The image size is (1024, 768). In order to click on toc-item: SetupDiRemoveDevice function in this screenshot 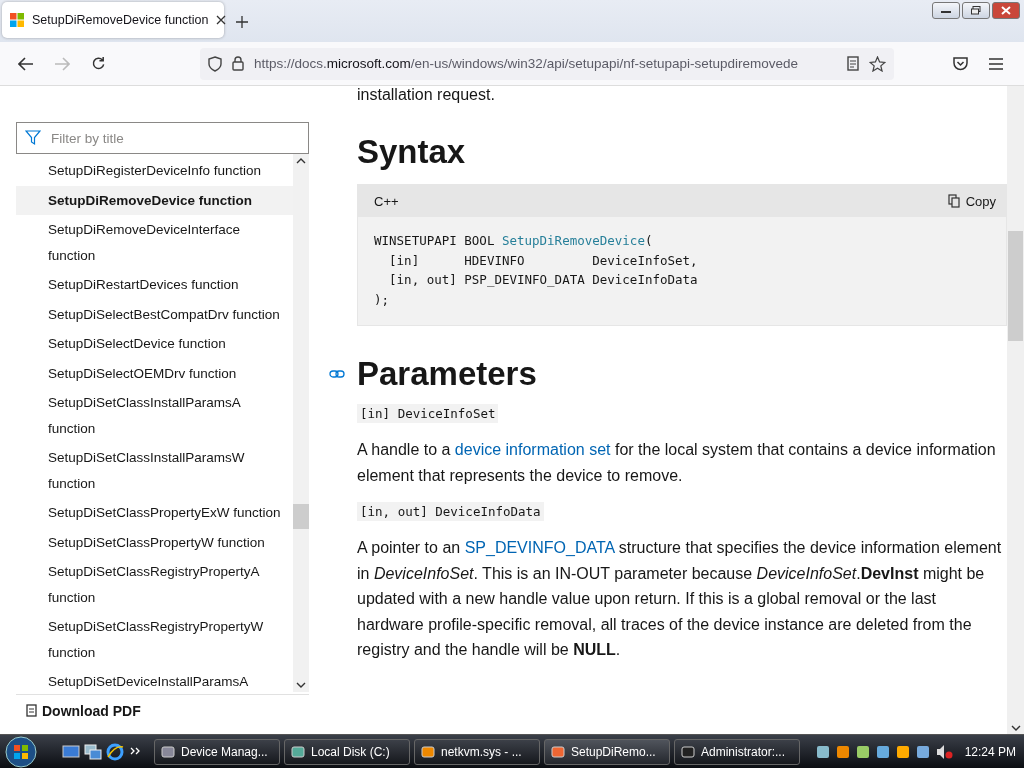, I will do `click(154, 200)`.